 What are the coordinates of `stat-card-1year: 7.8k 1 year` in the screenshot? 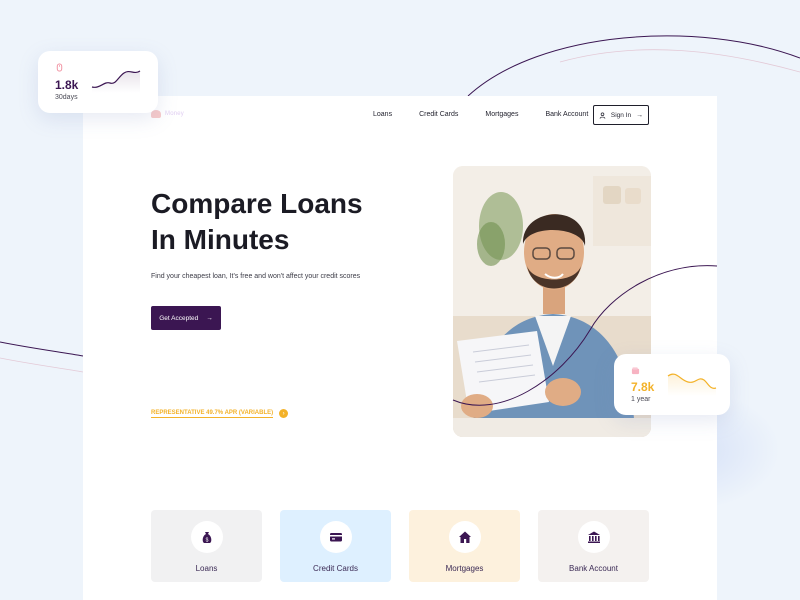 It's located at (672, 384).